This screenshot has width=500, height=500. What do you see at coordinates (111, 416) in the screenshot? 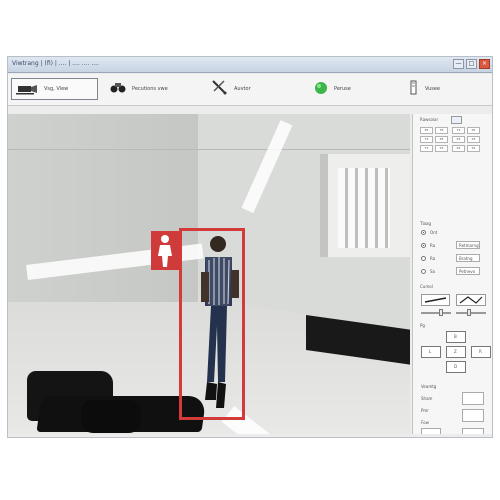
I see `black-chair-arm` at bounding box center [111, 416].